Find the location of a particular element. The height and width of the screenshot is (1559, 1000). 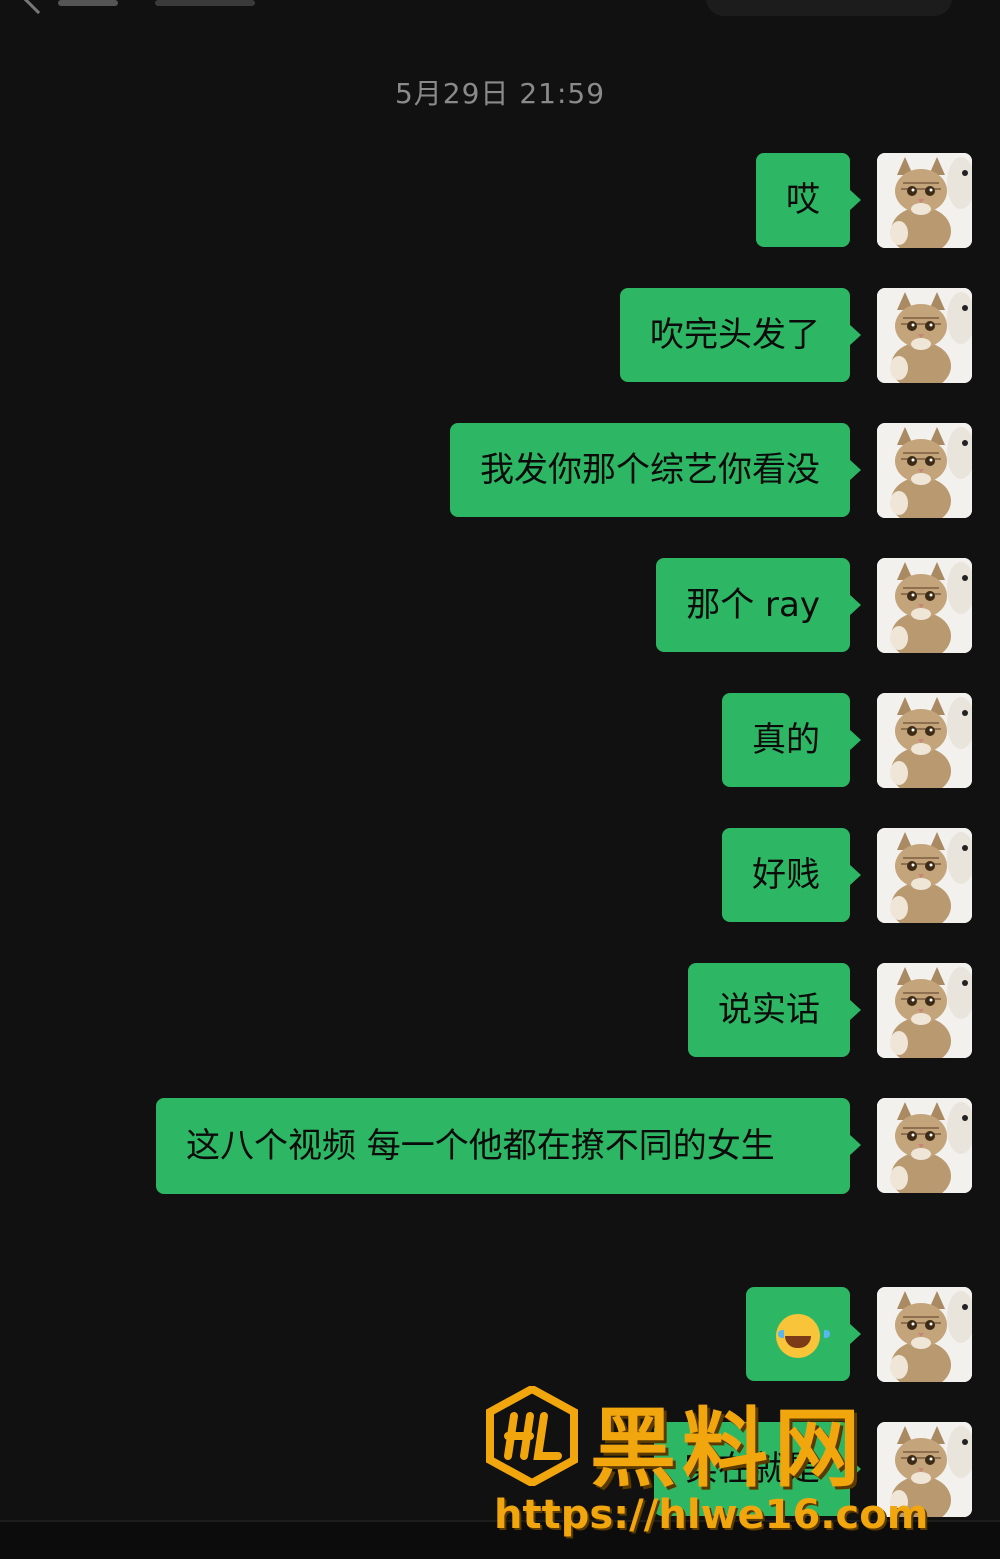

watermark-url: https://hlwe16.com is located at coordinates (711, 1515).